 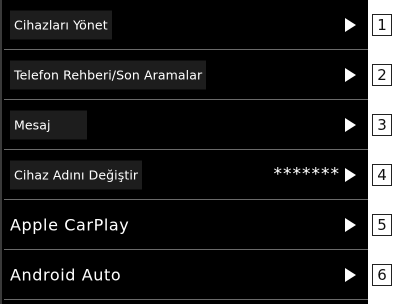 What do you see at coordinates (382, 275) in the screenshot?
I see `callout-number-6: 6` at bounding box center [382, 275].